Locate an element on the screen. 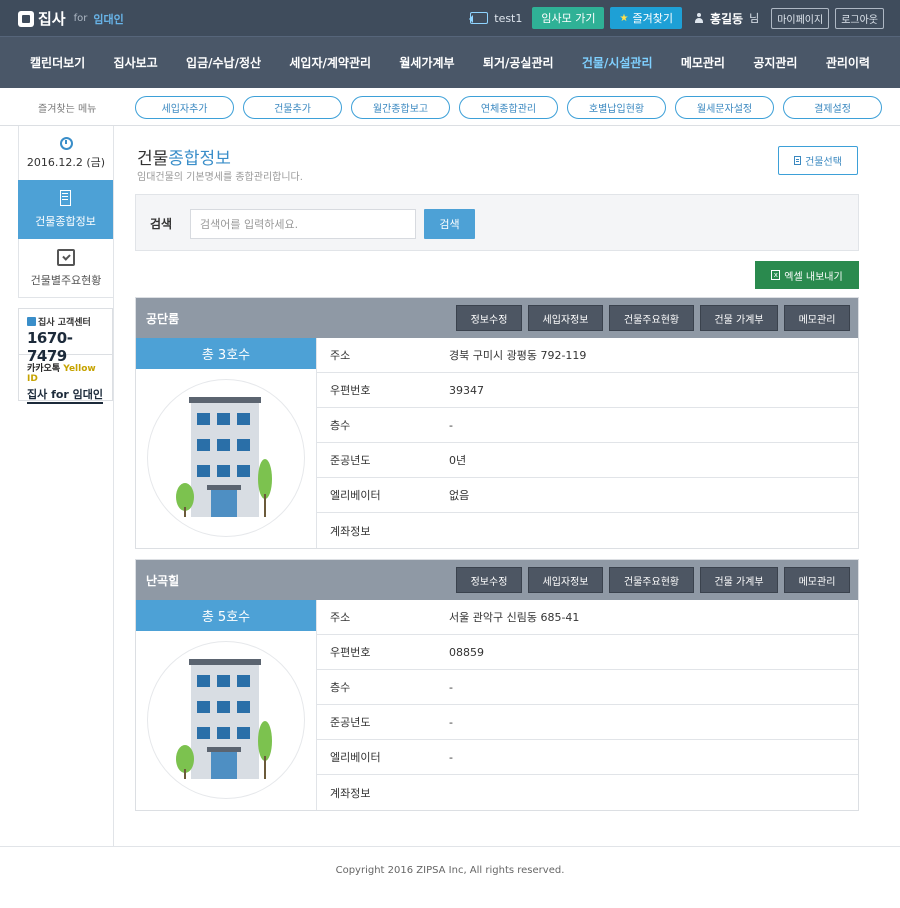  info-row: 계좌정보 is located at coordinates (587, 530).